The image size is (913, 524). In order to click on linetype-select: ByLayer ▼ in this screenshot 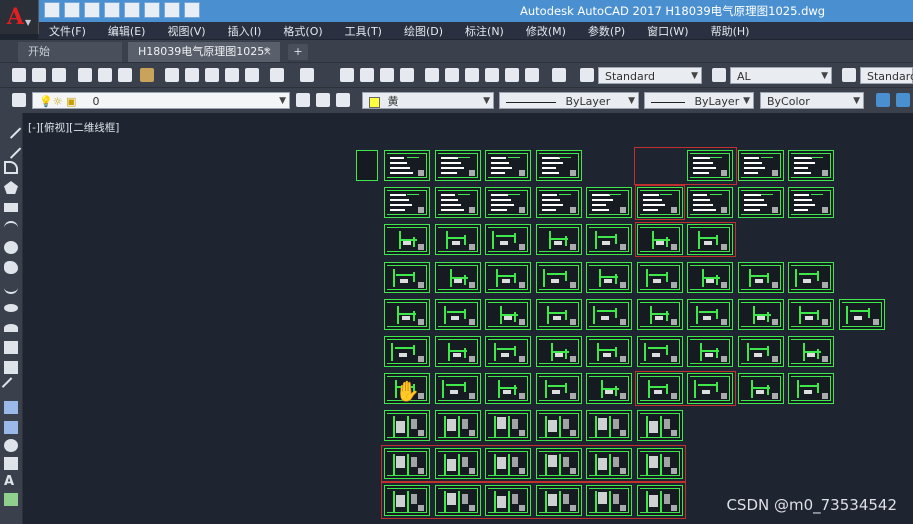, I will do `click(569, 100)`.